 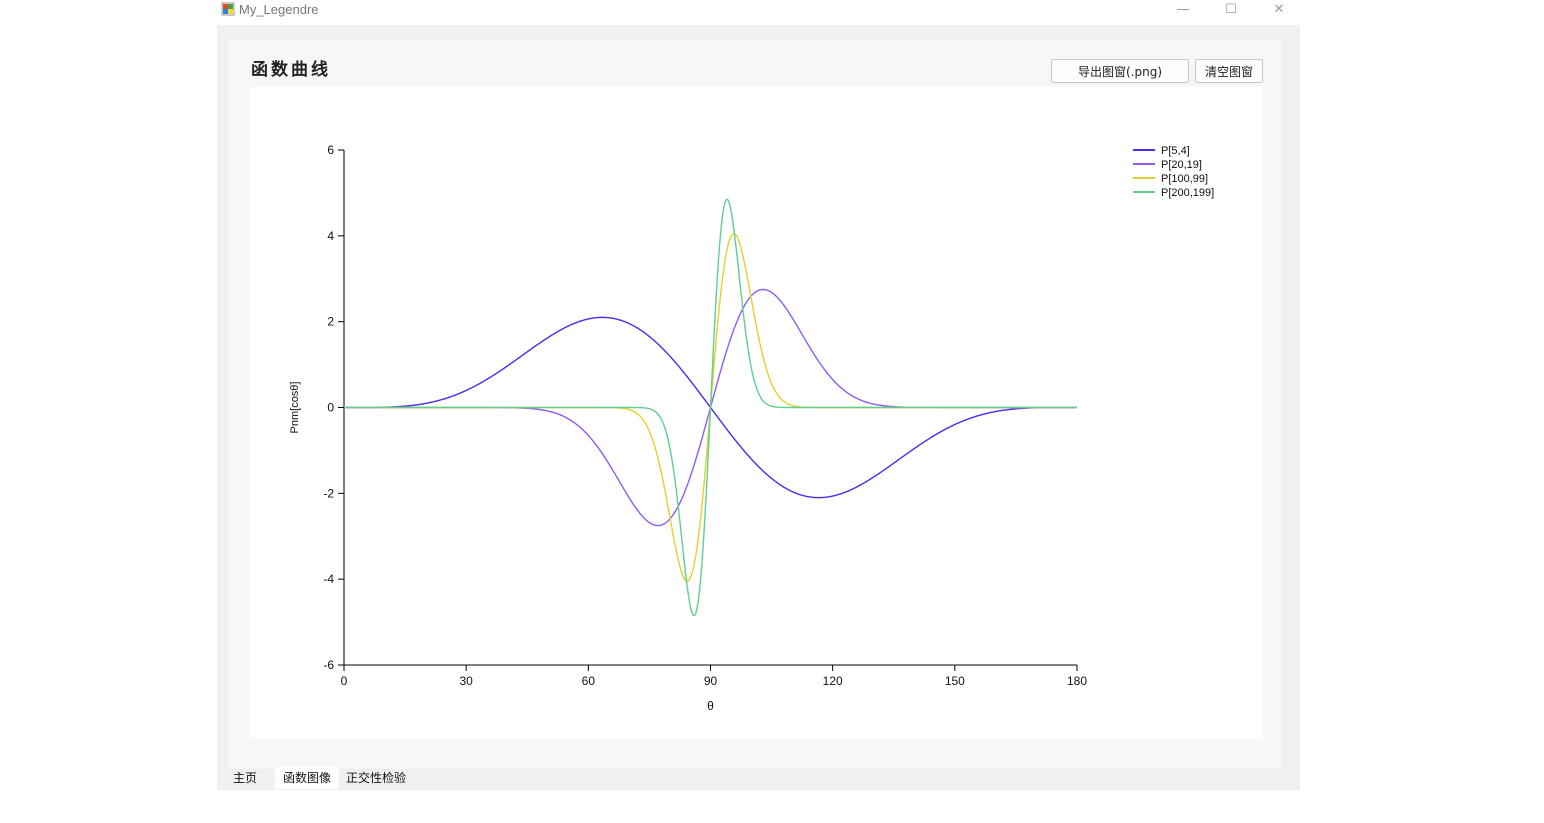 I want to click on x-tick-label: 30, so click(x=466, y=681).